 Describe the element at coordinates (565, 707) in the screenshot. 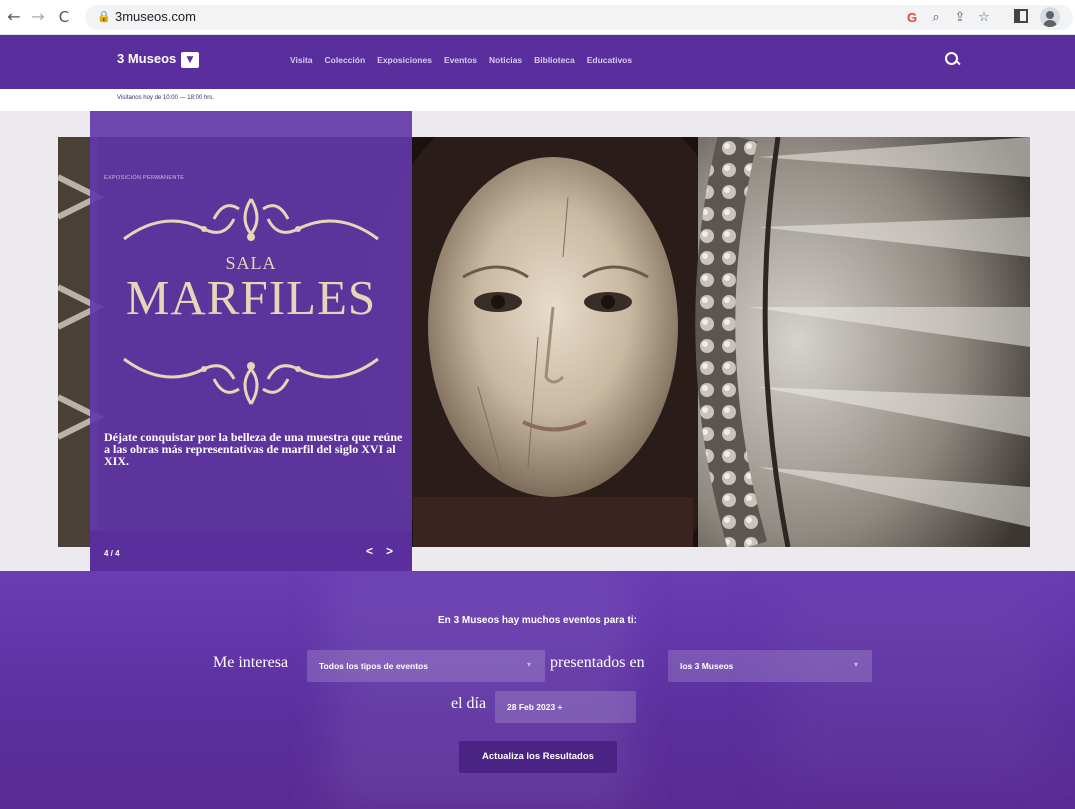

I see `date-picker: 28 Feb 2023 +` at that location.